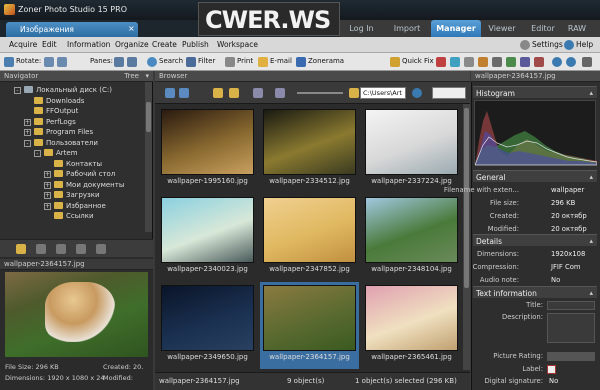  Describe the element at coordinates (206, 61) in the screenshot. I see `filter-button: Filter` at that location.